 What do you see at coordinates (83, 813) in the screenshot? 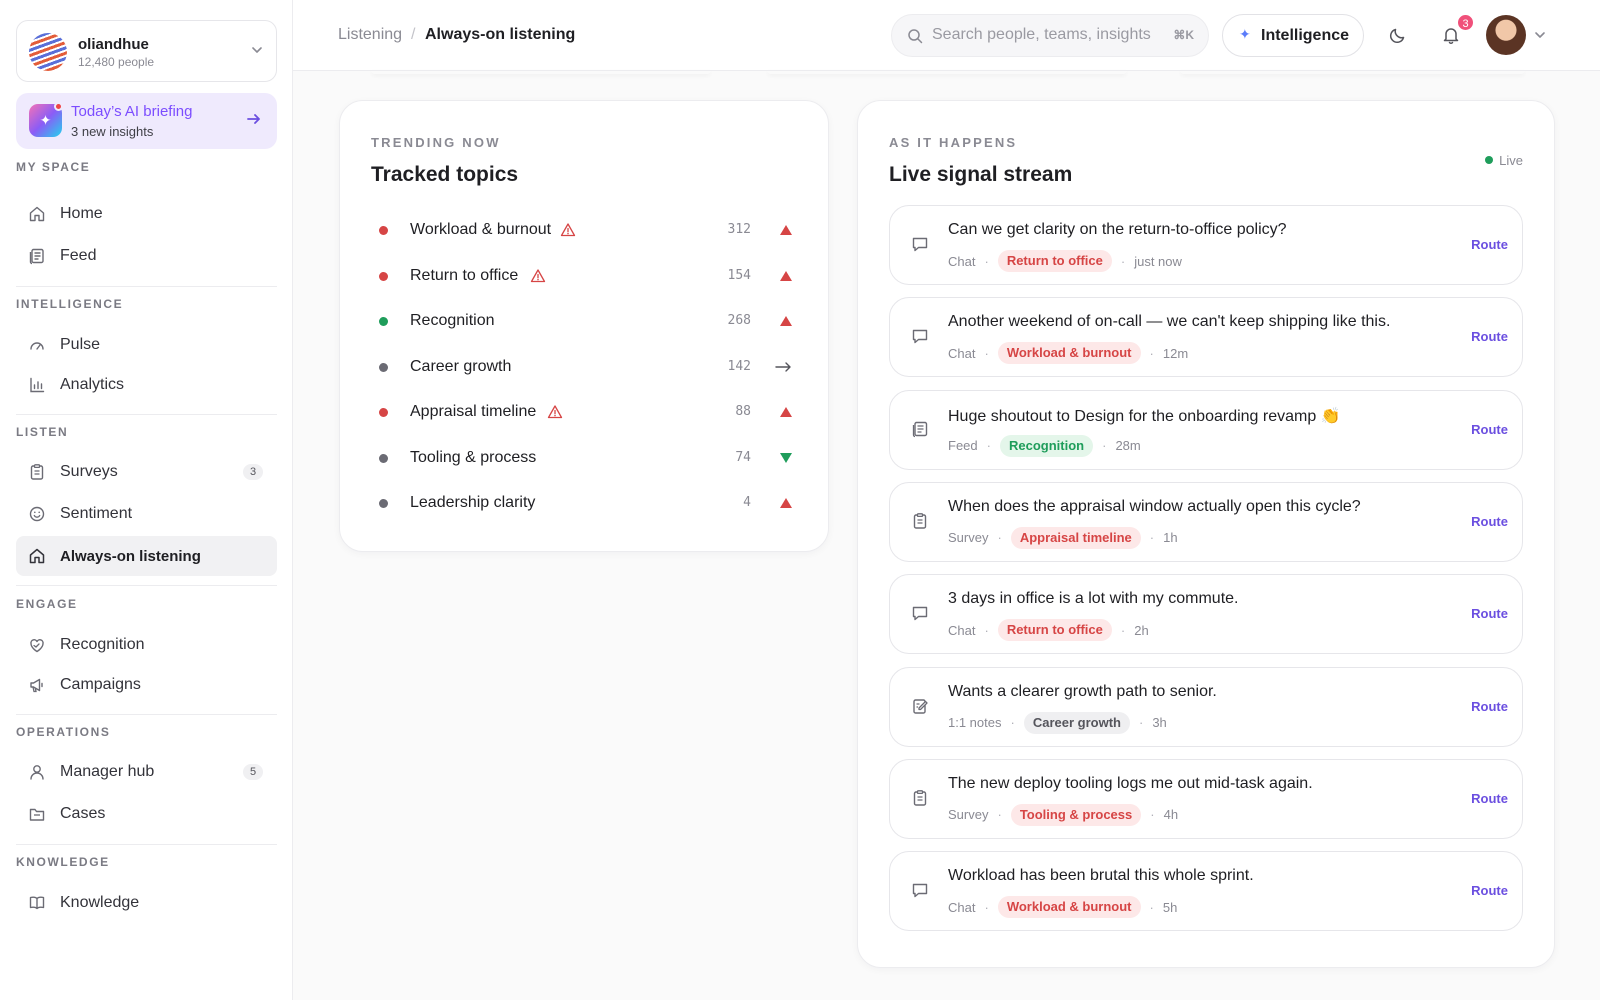
I see `sidebar-item-label: Cases` at bounding box center [83, 813].